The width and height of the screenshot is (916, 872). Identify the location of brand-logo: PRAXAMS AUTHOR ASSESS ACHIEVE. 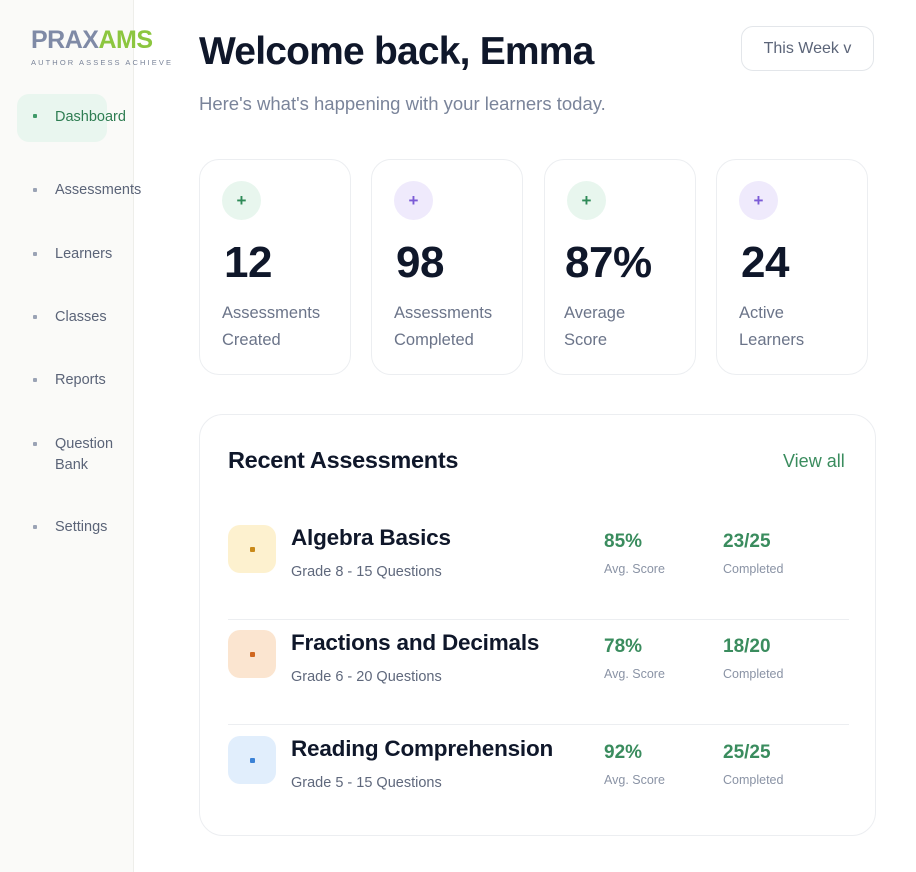
(102, 47).